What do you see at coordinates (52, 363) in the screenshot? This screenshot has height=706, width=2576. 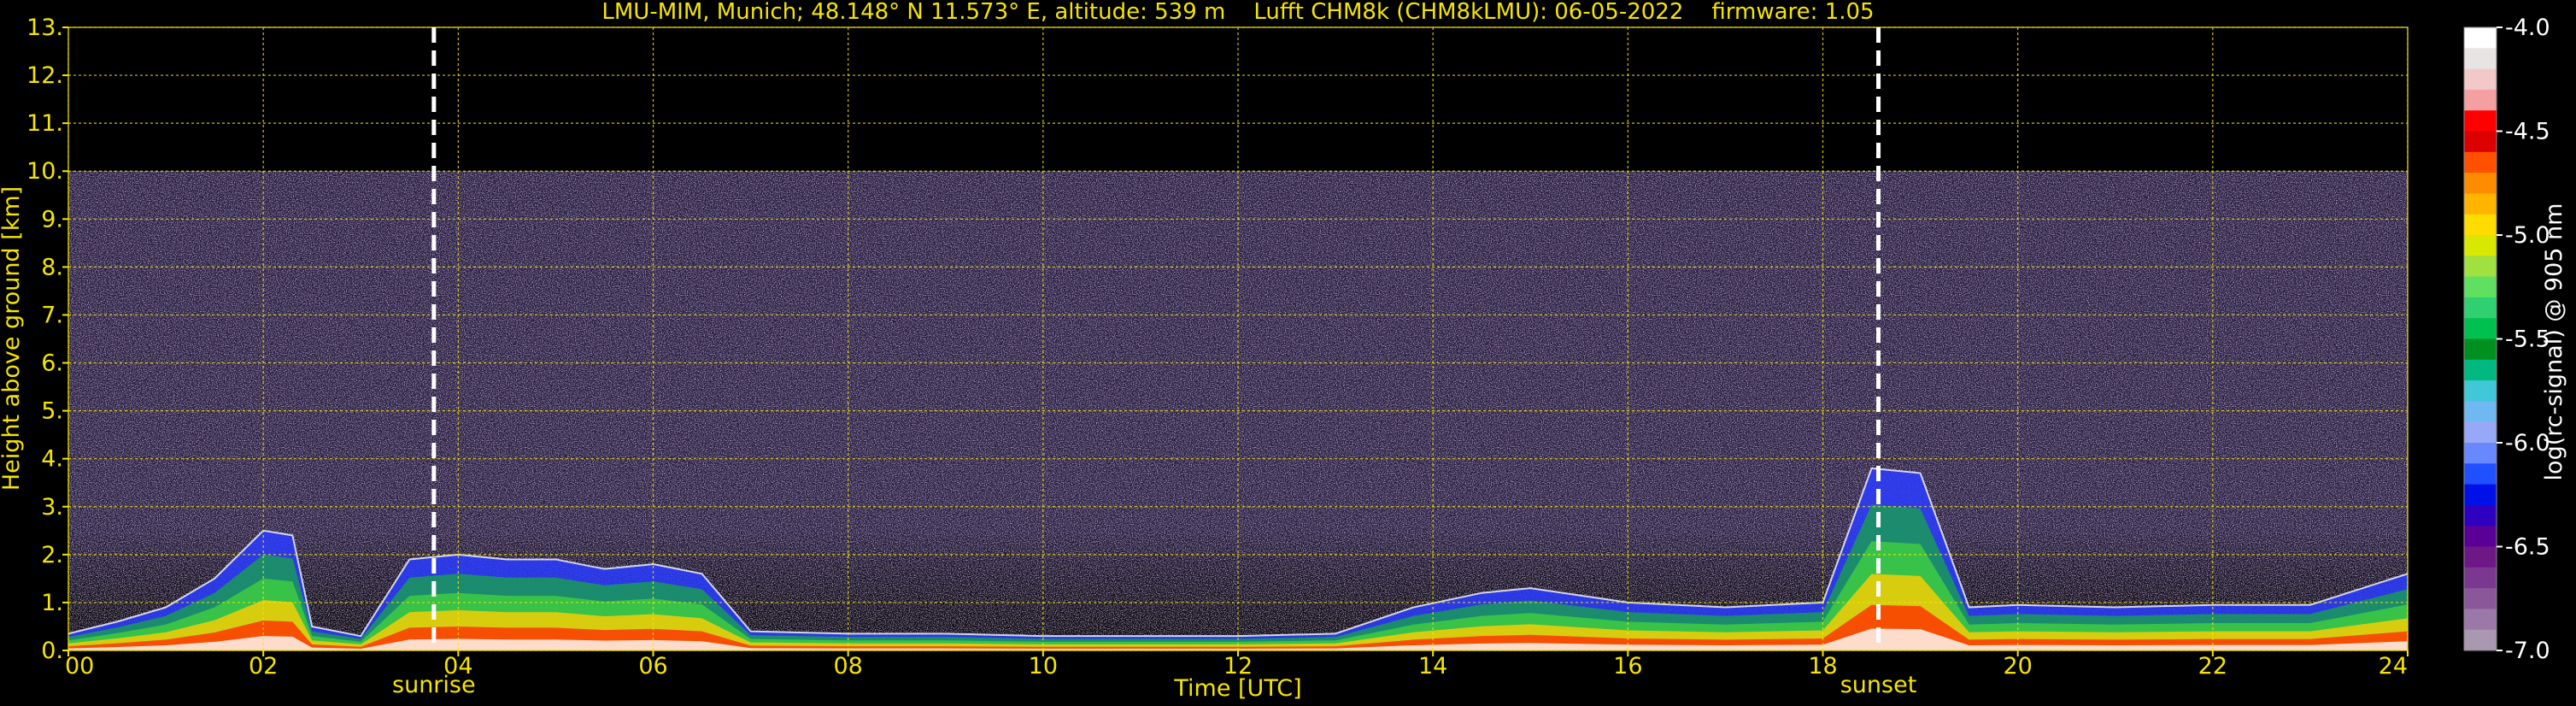 I see `y-tick-label: 6.` at bounding box center [52, 363].